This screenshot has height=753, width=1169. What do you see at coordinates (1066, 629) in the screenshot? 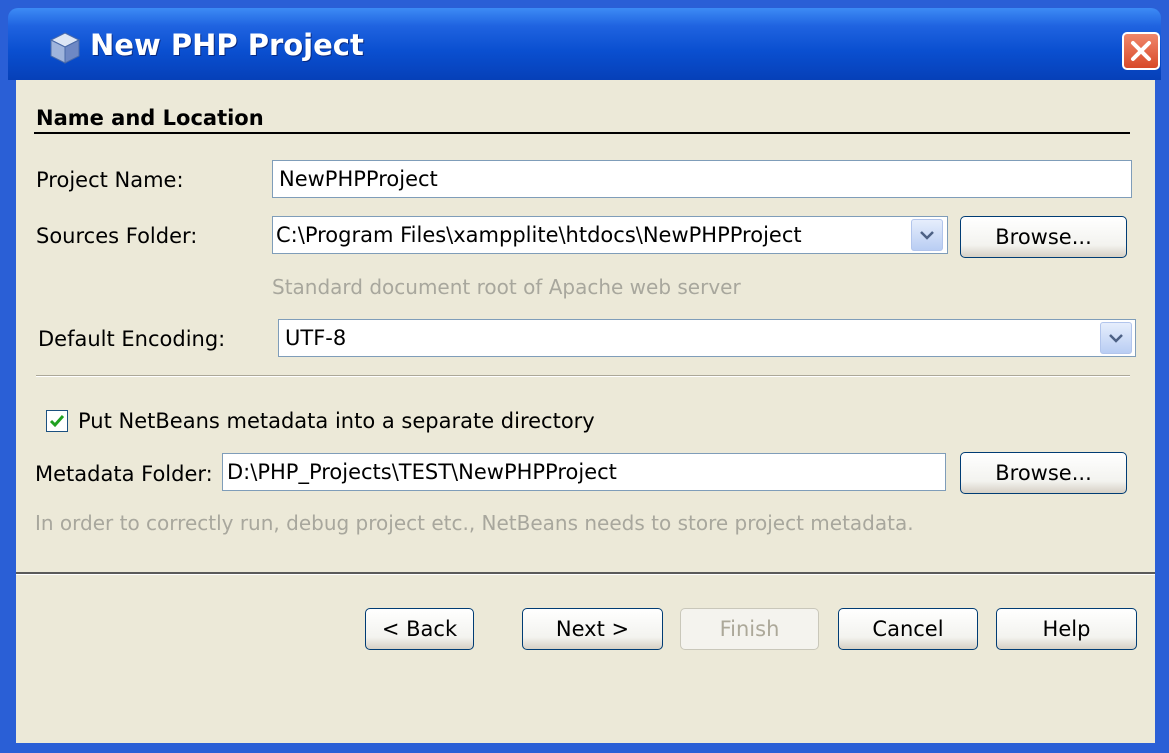
I see `help-button: Help` at bounding box center [1066, 629].